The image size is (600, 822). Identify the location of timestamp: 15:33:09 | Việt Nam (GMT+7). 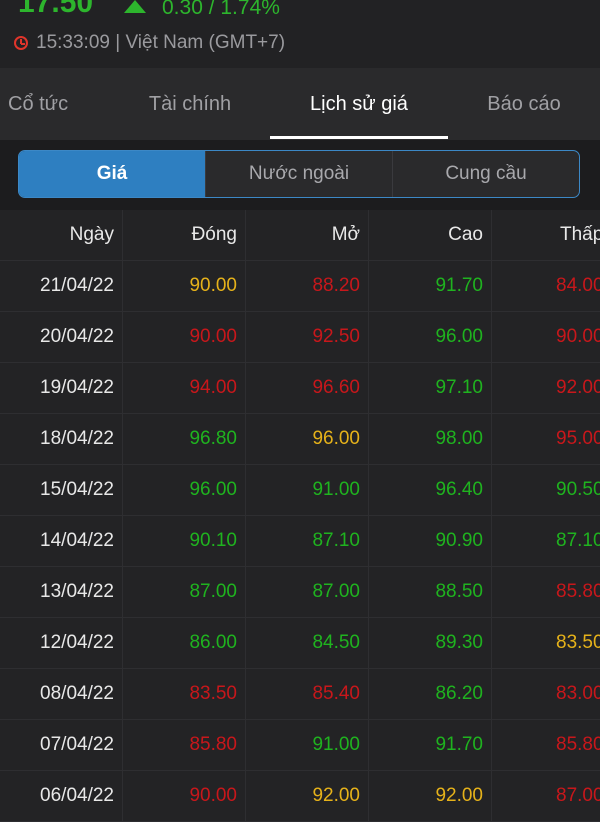
(161, 42).